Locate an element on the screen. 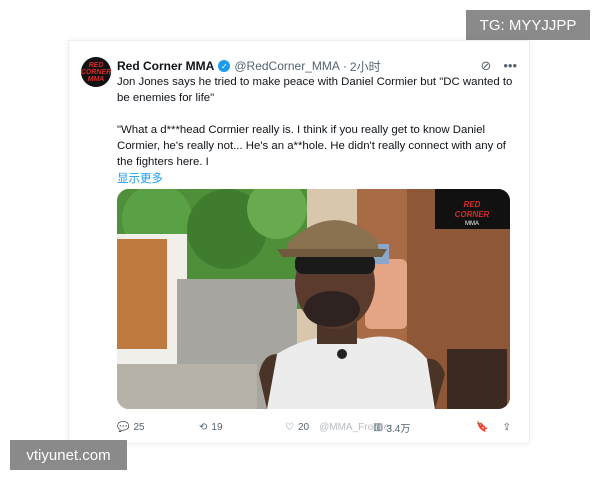 This screenshot has height=480, width=600. views-button: ▥ 3.4万 is located at coordinates (418, 427).